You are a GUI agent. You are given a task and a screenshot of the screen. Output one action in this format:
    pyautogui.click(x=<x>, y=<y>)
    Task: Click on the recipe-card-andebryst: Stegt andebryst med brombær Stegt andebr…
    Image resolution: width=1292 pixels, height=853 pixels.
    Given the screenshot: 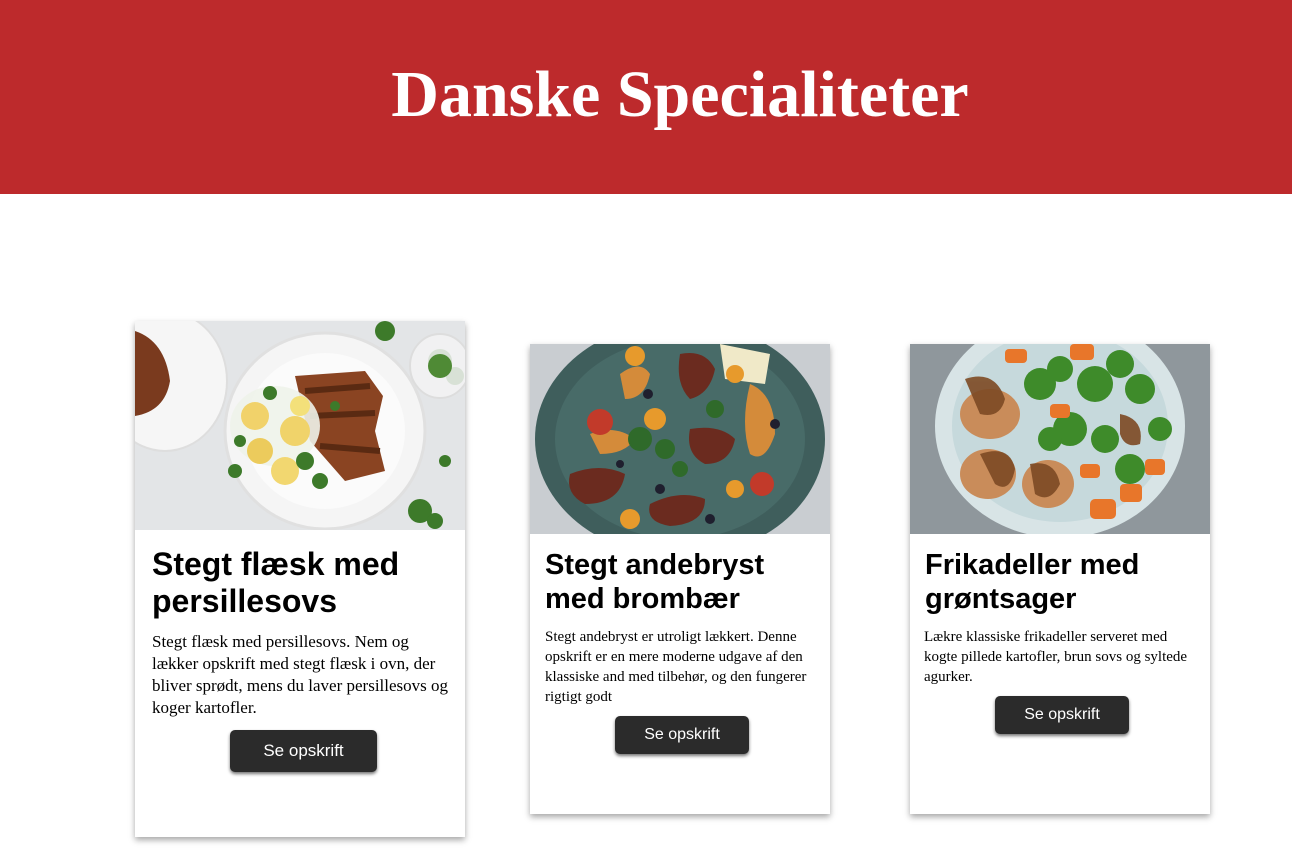 What is the action you would take?
    pyautogui.click(x=680, y=579)
    